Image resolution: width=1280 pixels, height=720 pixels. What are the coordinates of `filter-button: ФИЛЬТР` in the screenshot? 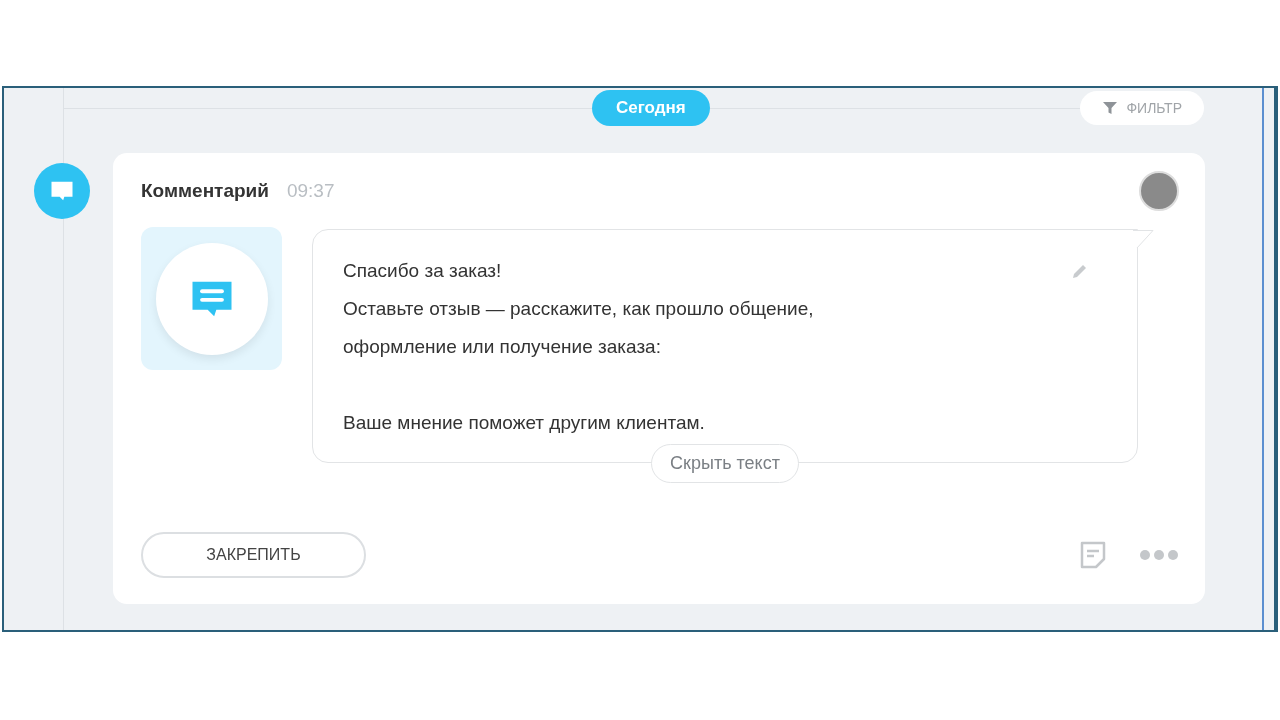 It's located at (1142, 108).